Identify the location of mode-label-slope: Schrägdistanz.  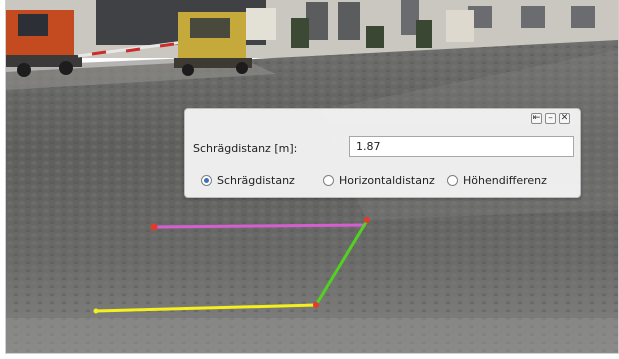
(256, 180).